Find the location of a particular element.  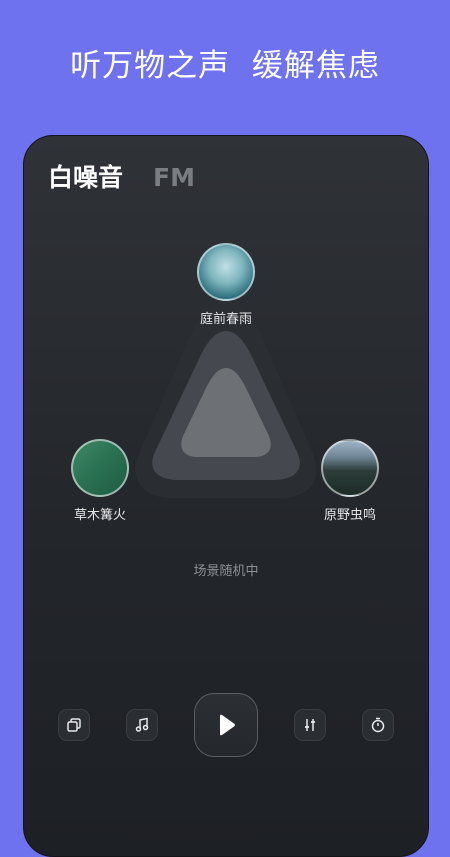

scene-campfire: 草木篝火 is located at coordinates (100, 481).